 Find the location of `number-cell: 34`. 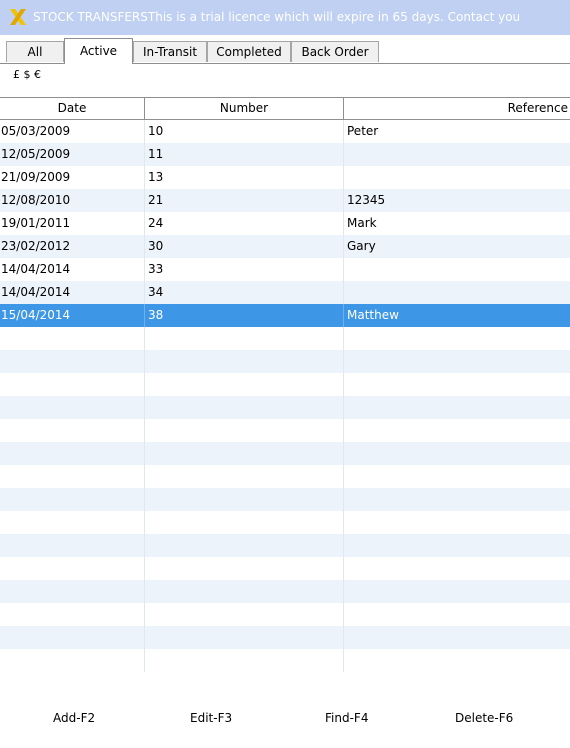

number-cell: 34 is located at coordinates (244, 292).